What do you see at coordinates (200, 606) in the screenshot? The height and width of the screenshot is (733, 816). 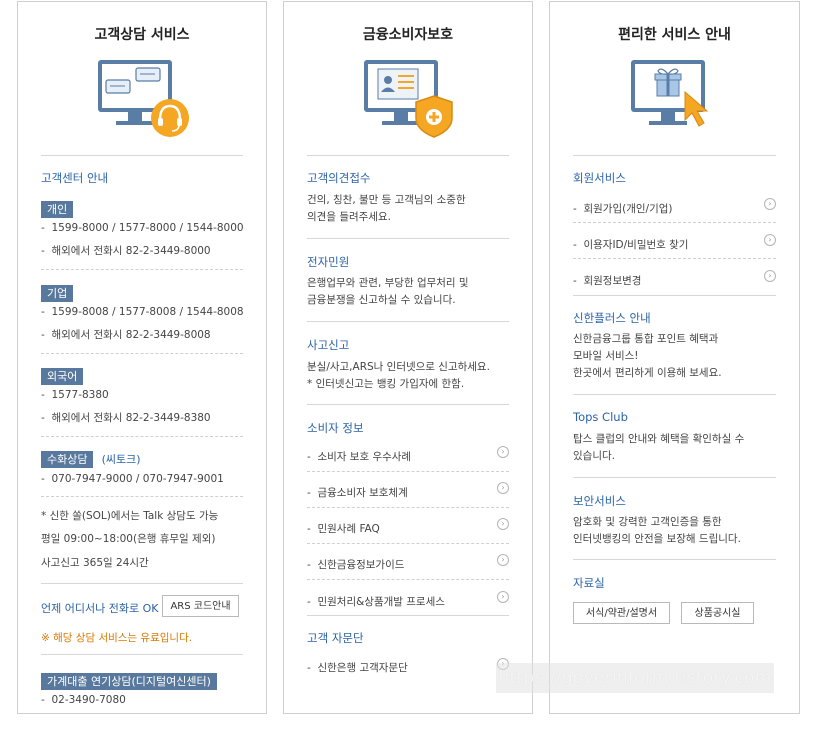 I see `ars-code-button: ARS 코드안내` at bounding box center [200, 606].